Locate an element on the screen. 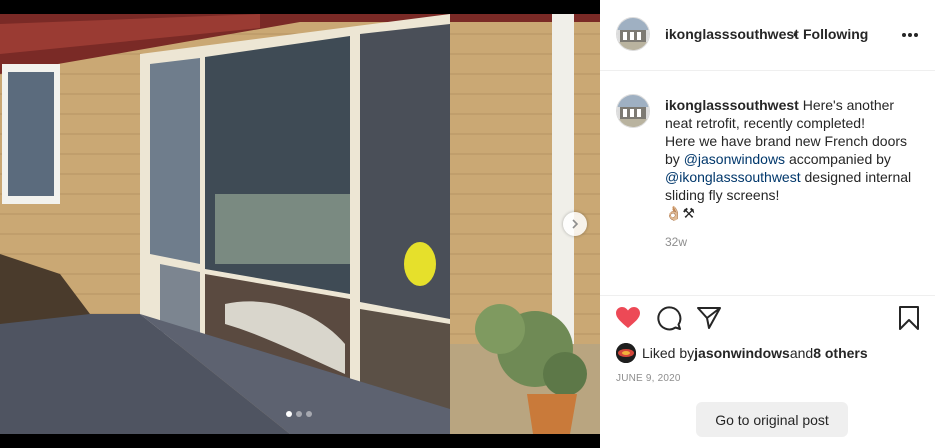 The width and height of the screenshot is (935, 448). carousel-indicator is located at coordinates (299, 414).